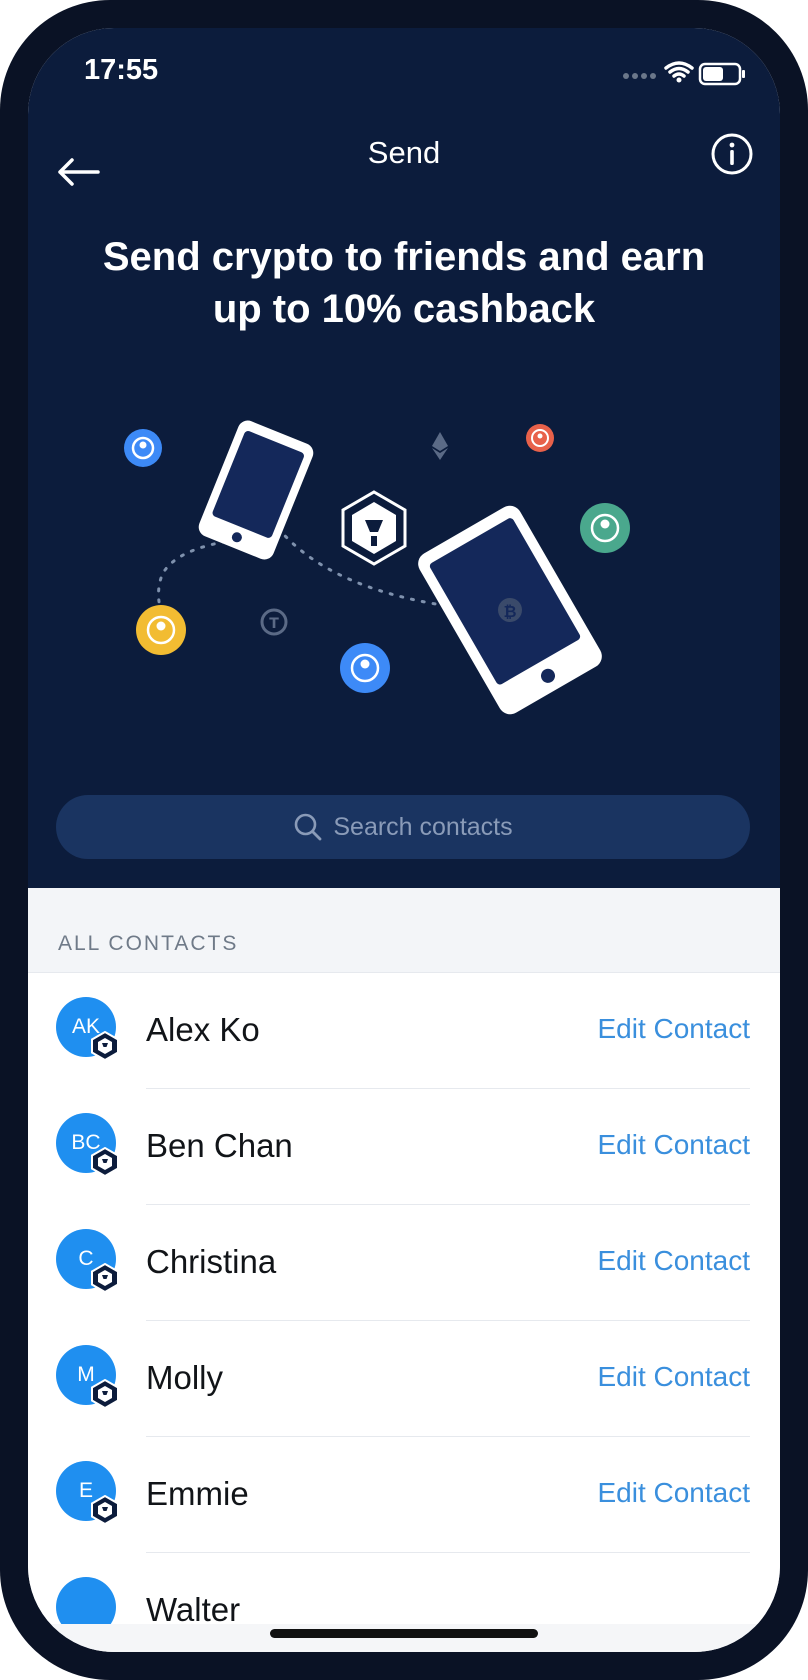 Image resolution: width=808 pixels, height=1680 pixels. Describe the element at coordinates (197, 1493) in the screenshot. I see `contact-name: Emmie` at that location.